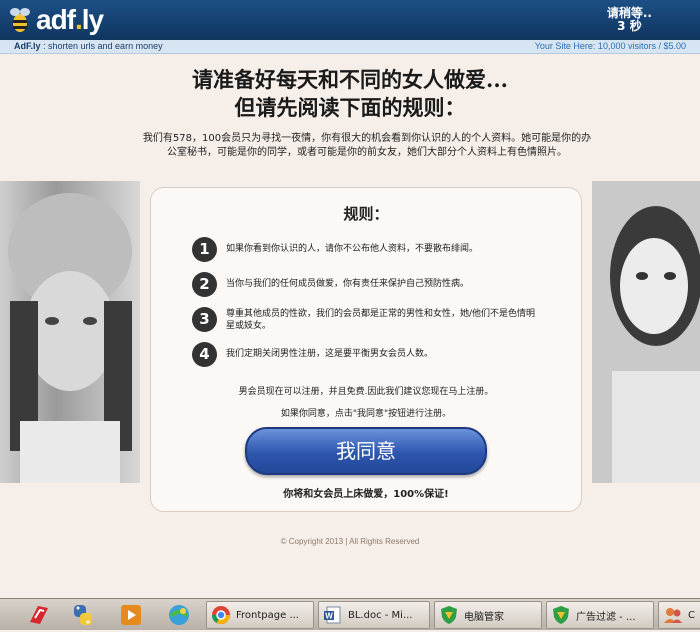  Describe the element at coordinates (646, 332) in the screenshot. I see `woman-photo-right` at that location.